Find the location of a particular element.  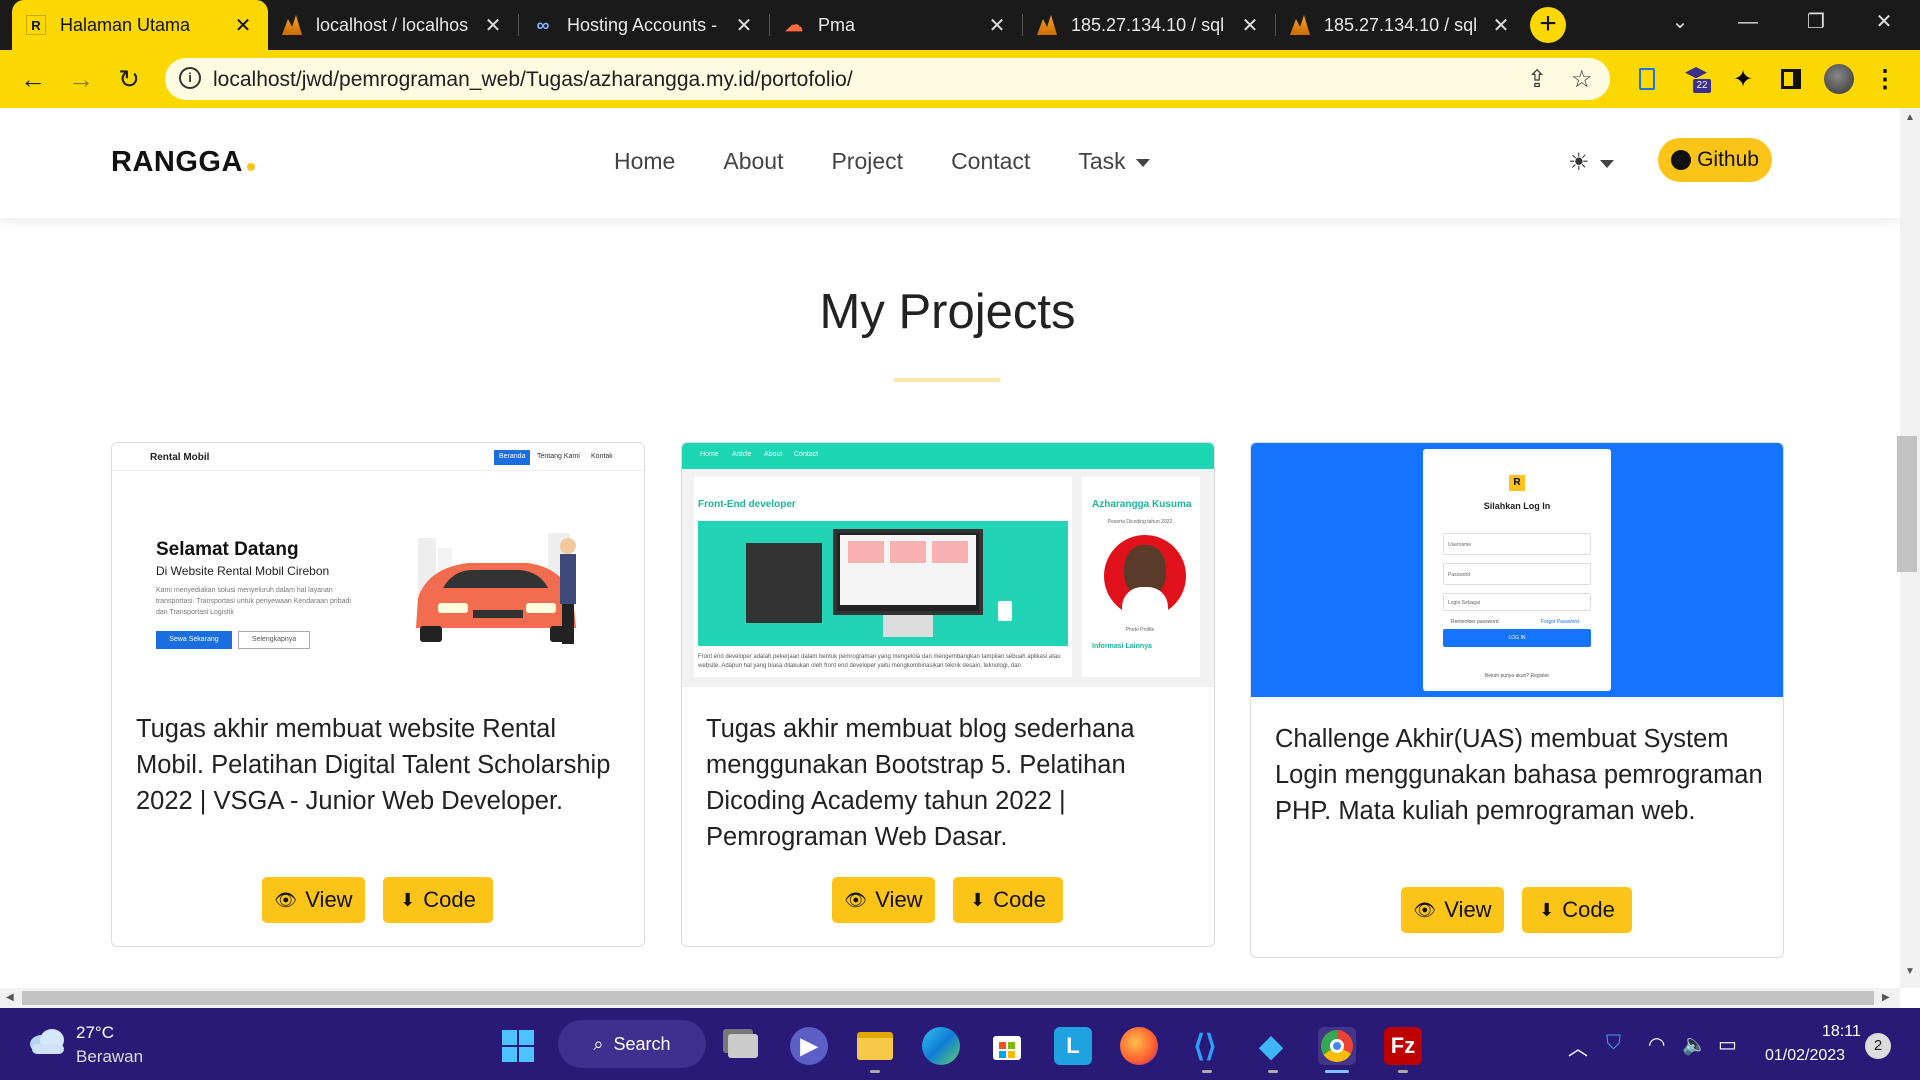

github-icon is located at coordinates (1681, 160).